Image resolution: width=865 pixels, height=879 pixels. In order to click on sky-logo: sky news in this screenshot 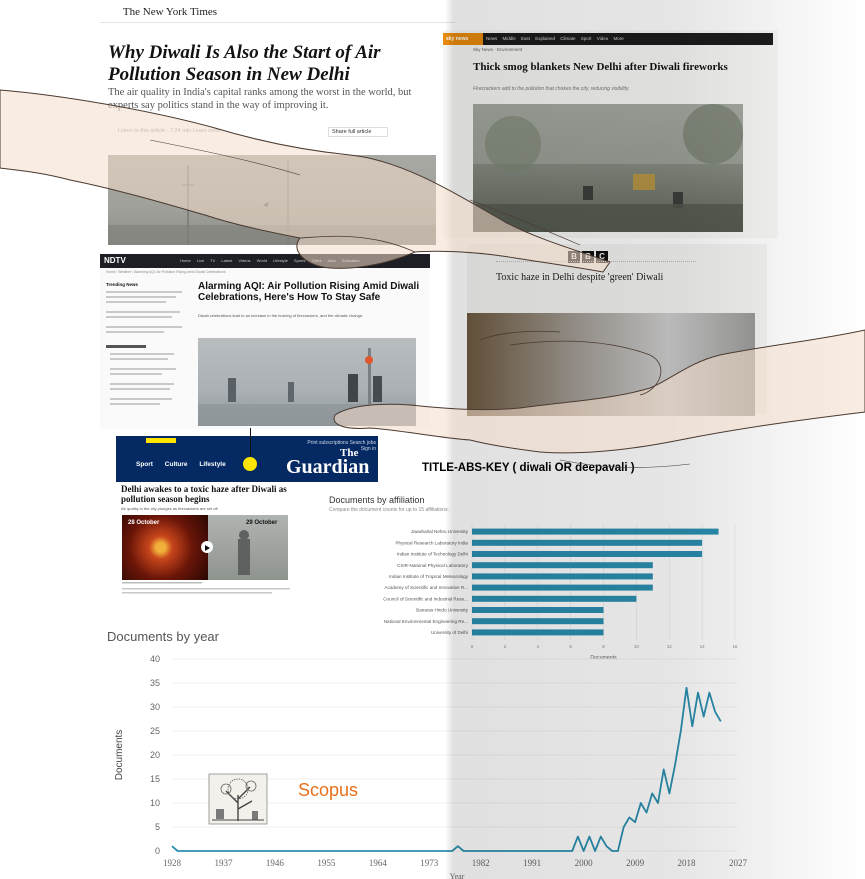, I will do `click(463, 39)`.